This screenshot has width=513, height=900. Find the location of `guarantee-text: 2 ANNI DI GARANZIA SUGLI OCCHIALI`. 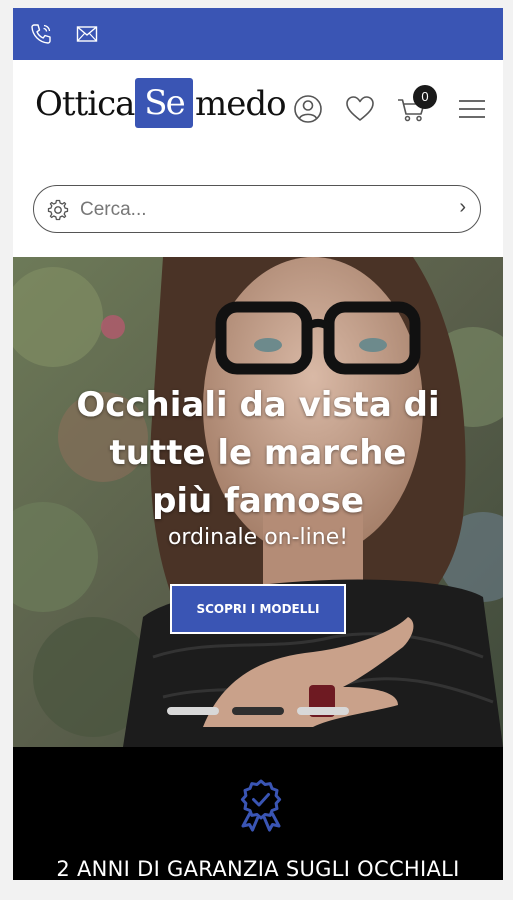

guarantee-text: 2 ANNI DI GARANZIA SUGLI OCCHIALI is located at coordinates (258, 868).